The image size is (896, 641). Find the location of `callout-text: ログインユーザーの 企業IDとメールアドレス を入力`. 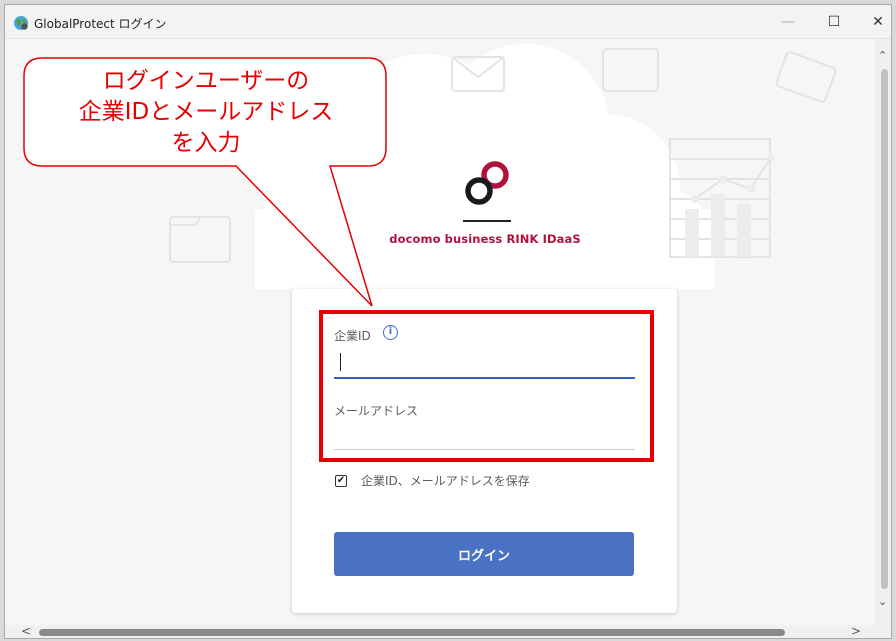

callout-text: ログインユーザーの 企業IDとメールアドレス を入力 is located at coordinates (206, 112).